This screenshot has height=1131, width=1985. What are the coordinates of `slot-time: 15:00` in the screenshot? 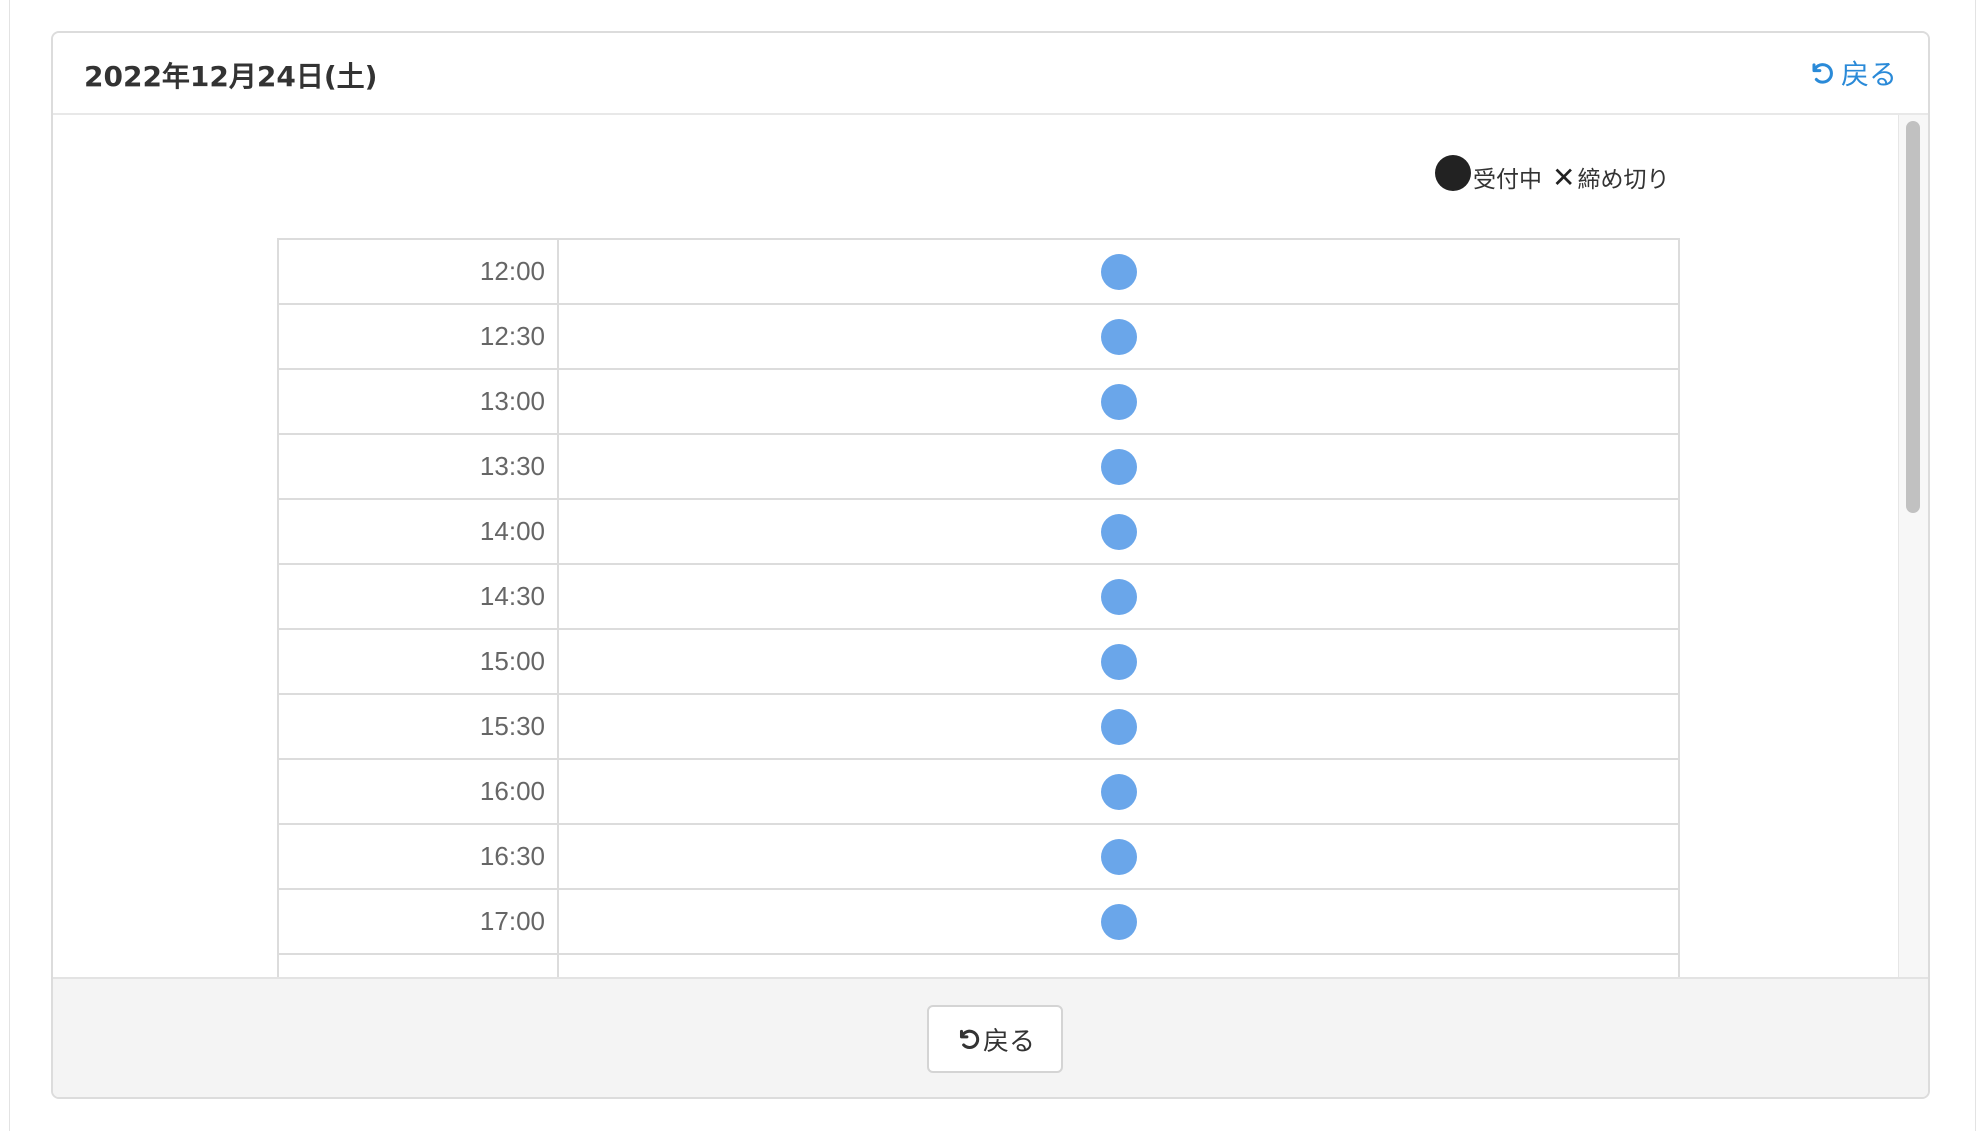 It's located at (418, 661).